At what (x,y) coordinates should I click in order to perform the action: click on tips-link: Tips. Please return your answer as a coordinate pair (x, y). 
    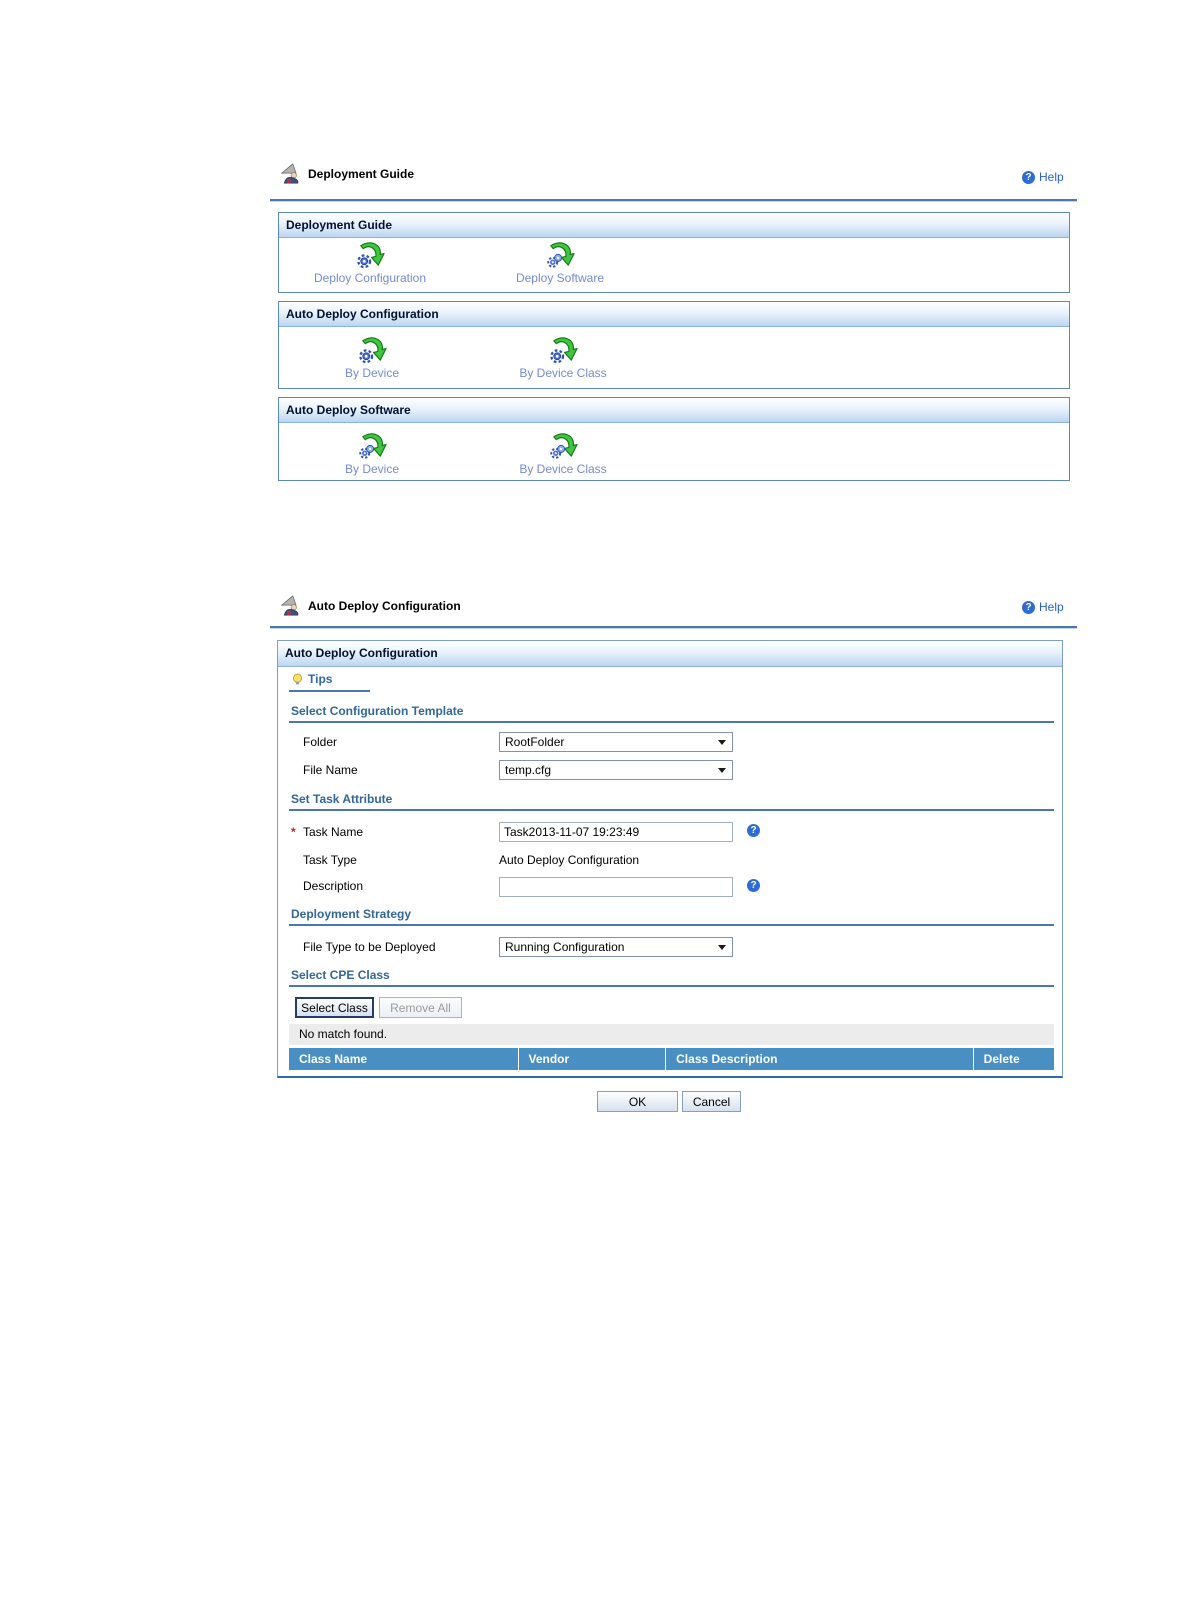
    Looking at the image, I should click on (311, 679).